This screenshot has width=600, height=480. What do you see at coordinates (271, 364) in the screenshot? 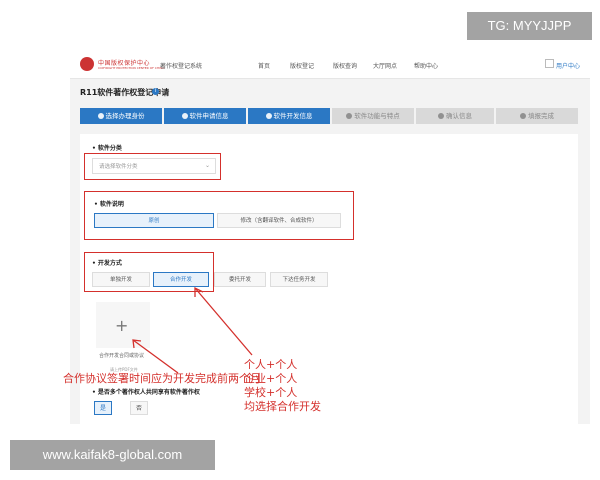
I see `annotation-right-line-1: 个人+个人` at bounding box center [271, 364].